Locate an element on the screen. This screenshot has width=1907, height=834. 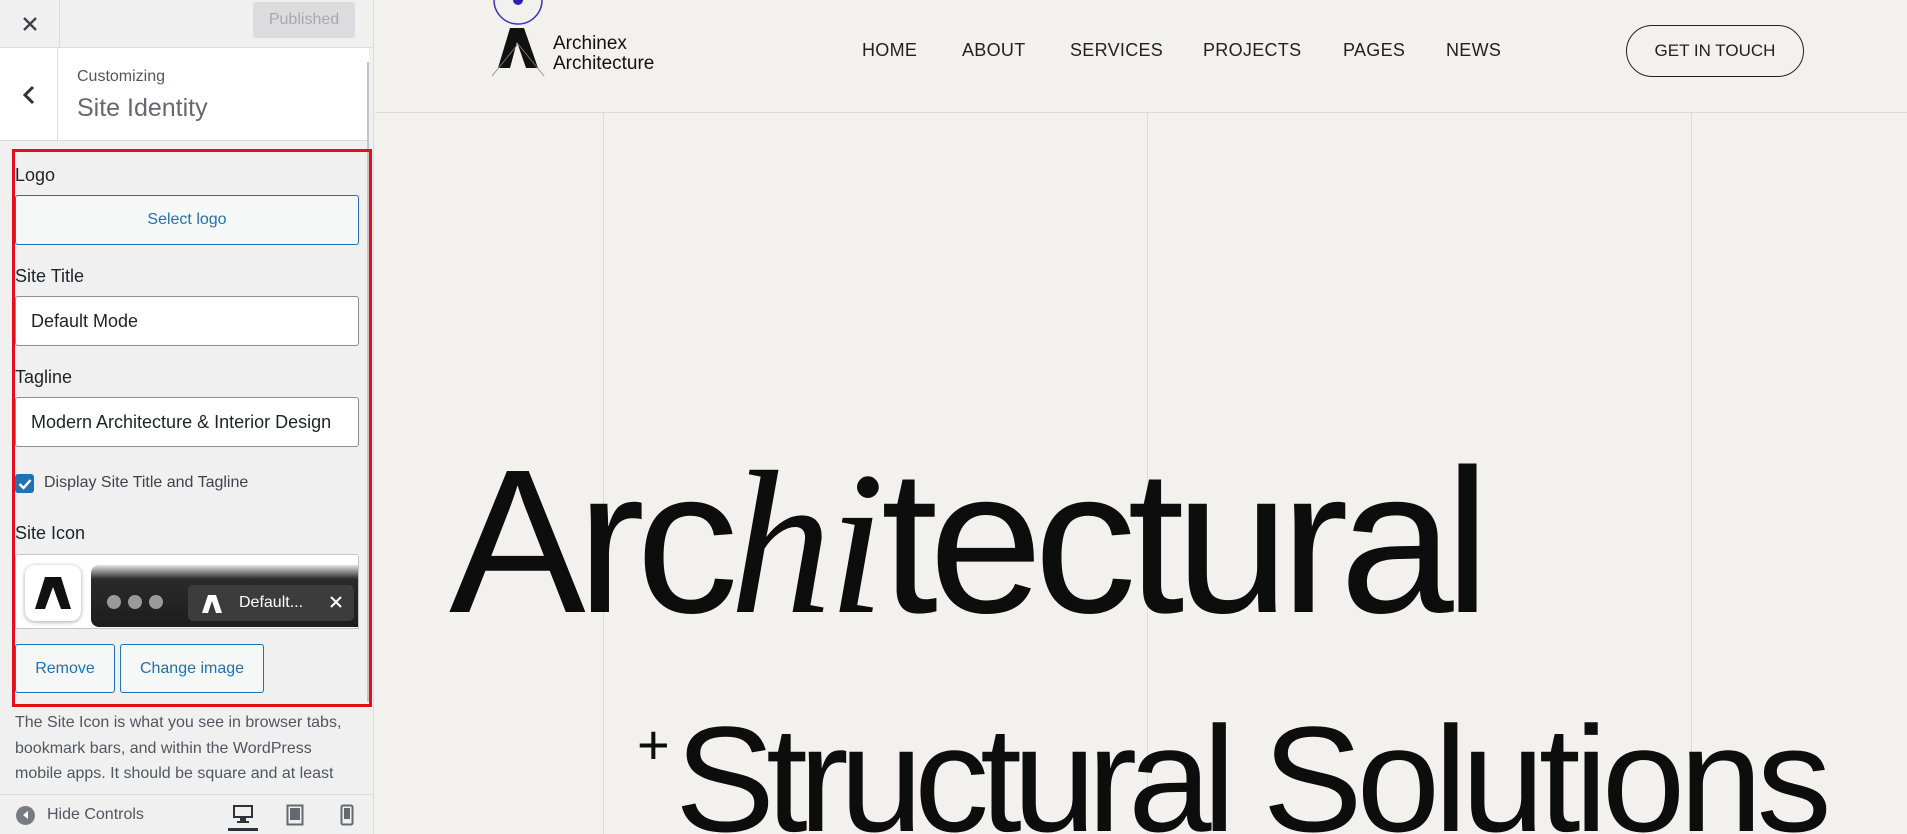
tagline-input: Modern Architecture & Interior Design is located at coordinates (187, 422).